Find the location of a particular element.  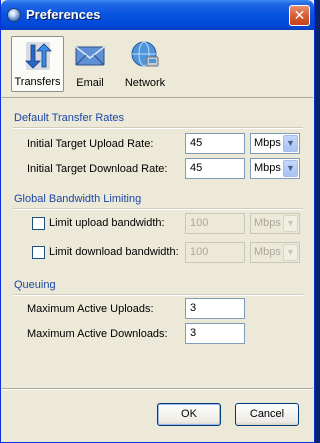

title-bar: Preferences ✕ is located at coordinates (157, 15).